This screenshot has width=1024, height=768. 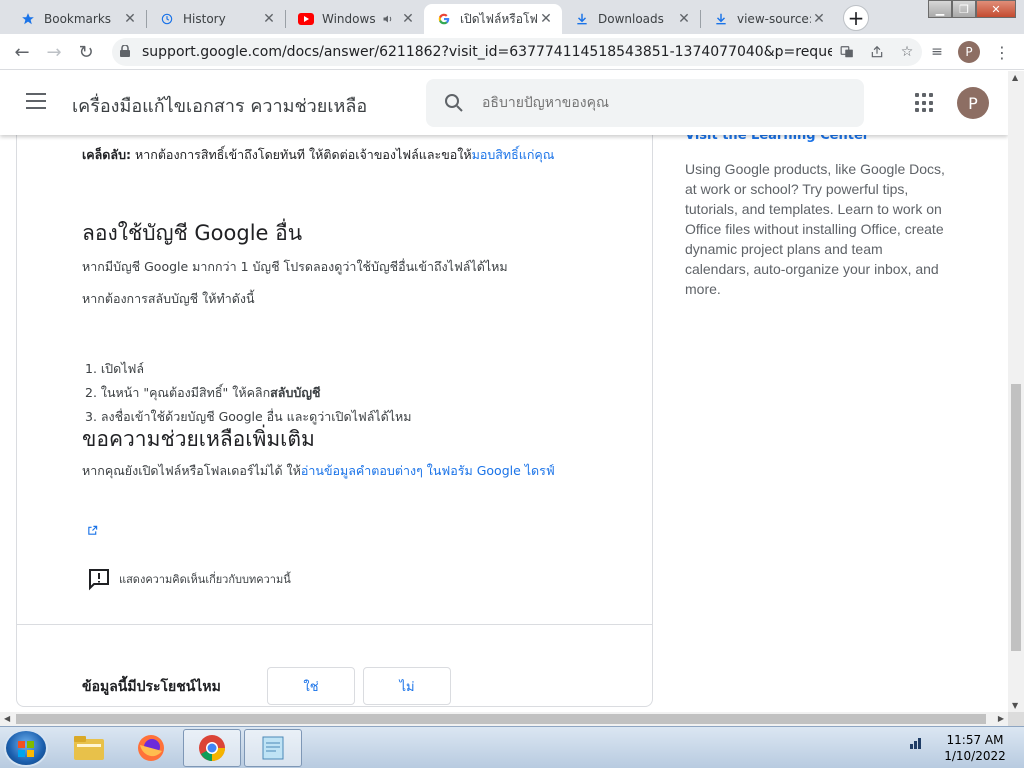 I want to click on account-avatar: P, so click(x=973, y=103).